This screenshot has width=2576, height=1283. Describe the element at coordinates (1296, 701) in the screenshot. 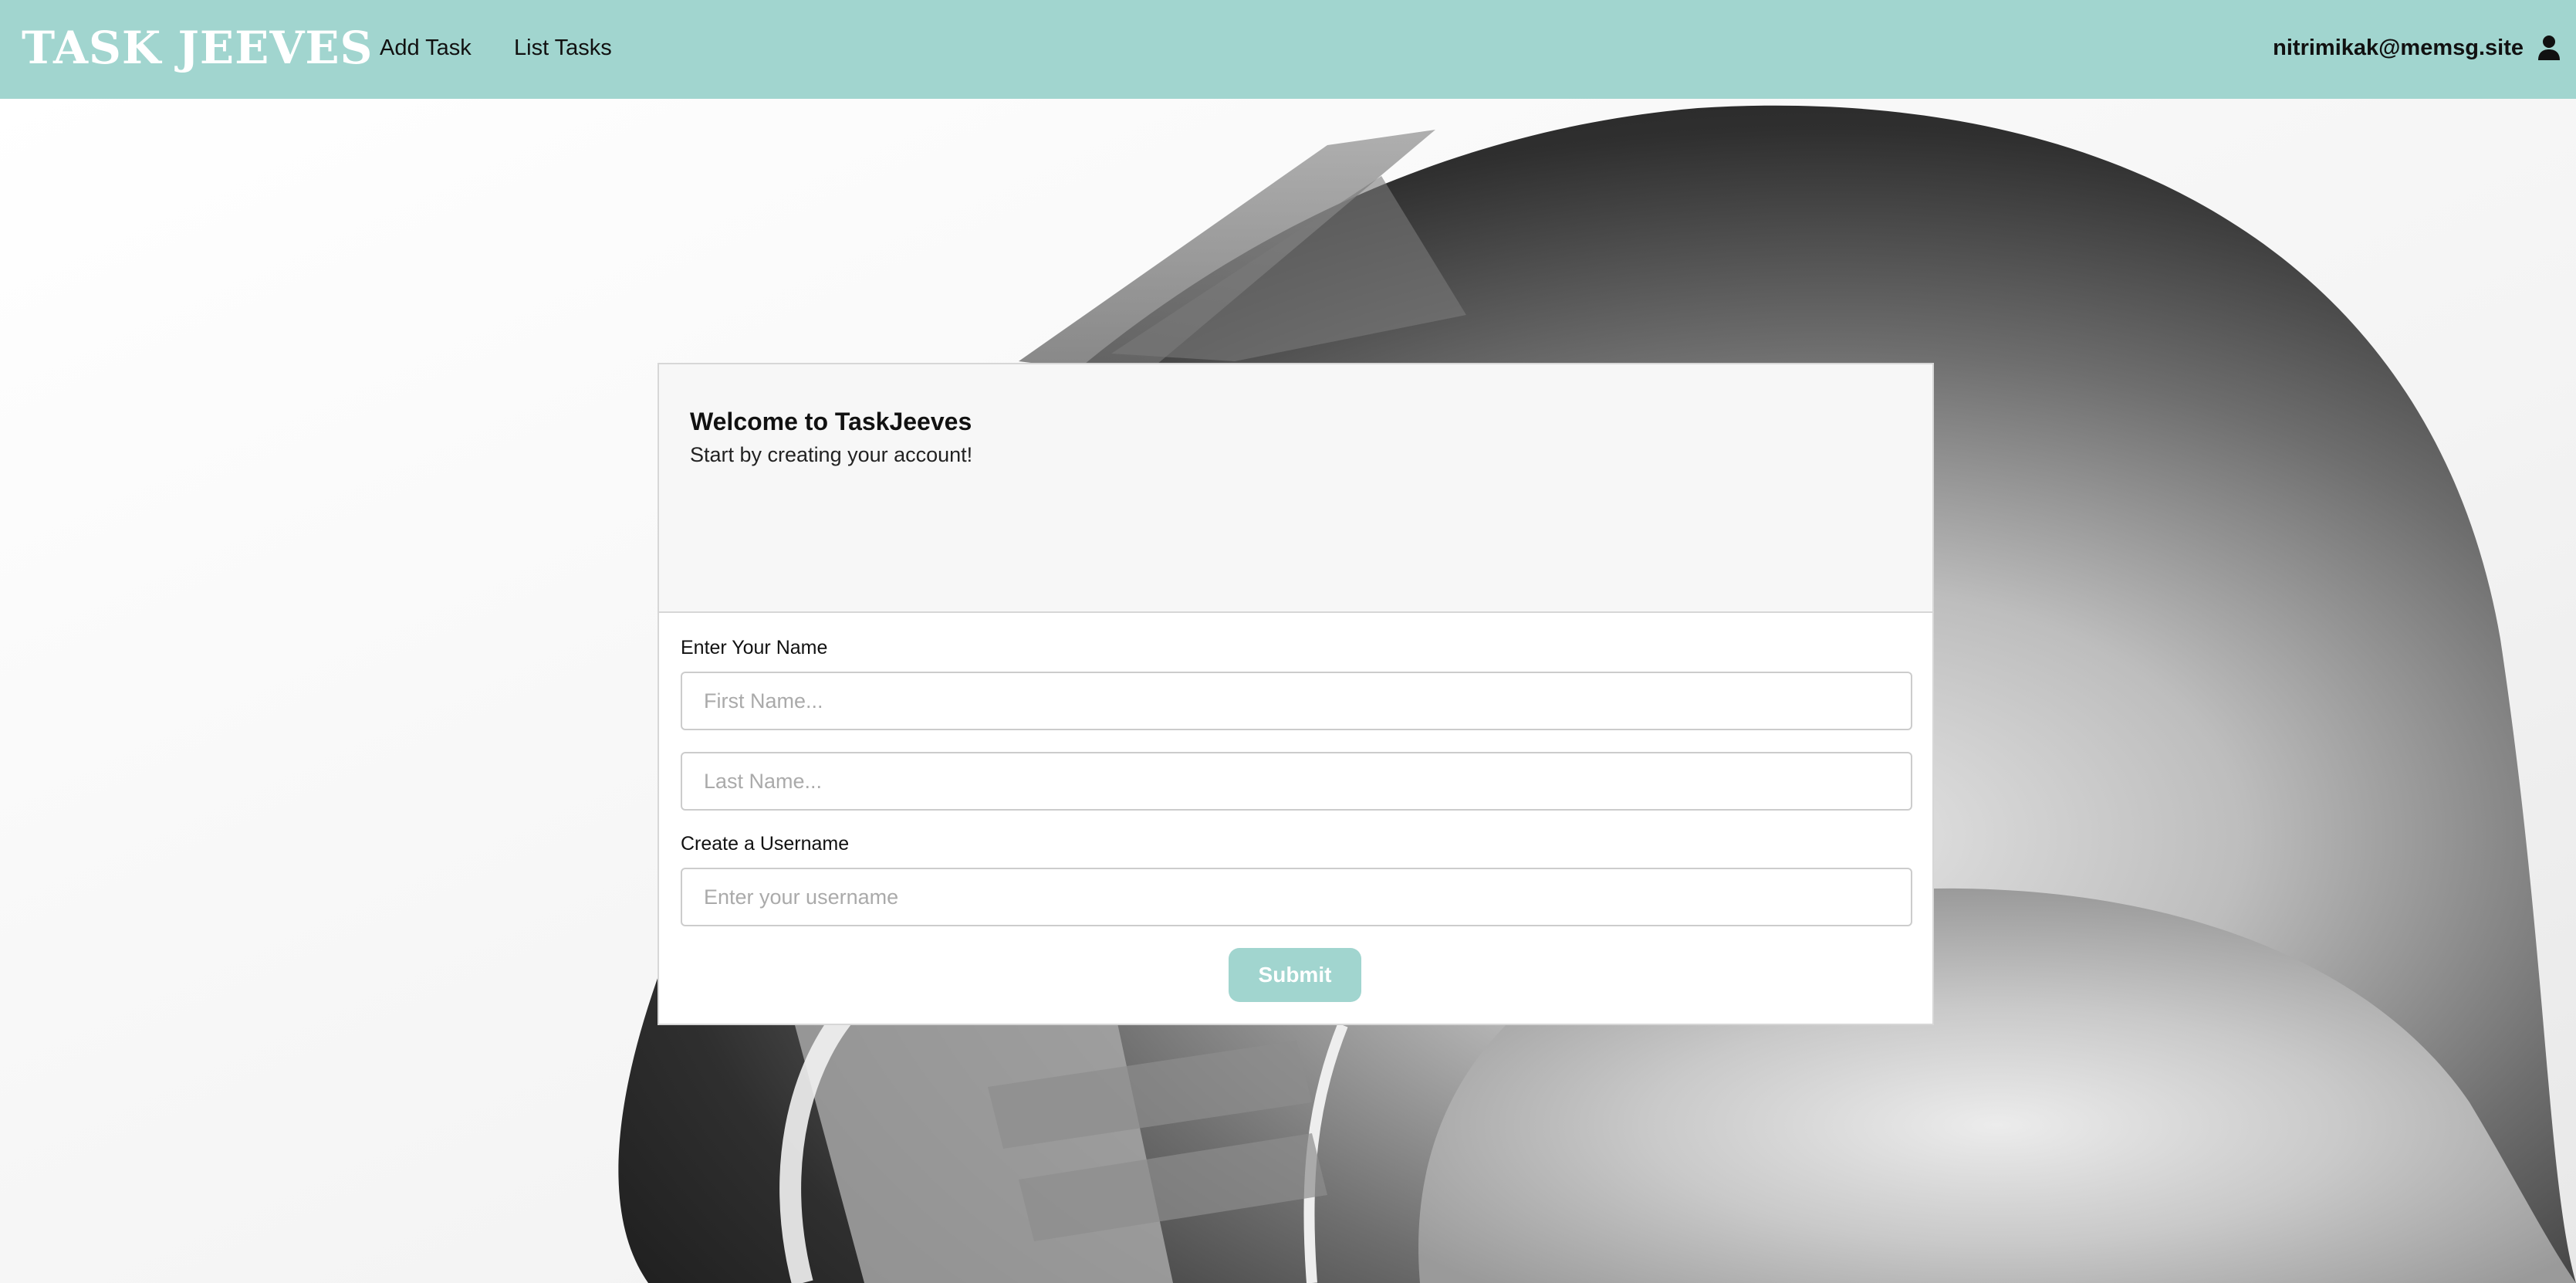

I see `first-name-input` at that location.